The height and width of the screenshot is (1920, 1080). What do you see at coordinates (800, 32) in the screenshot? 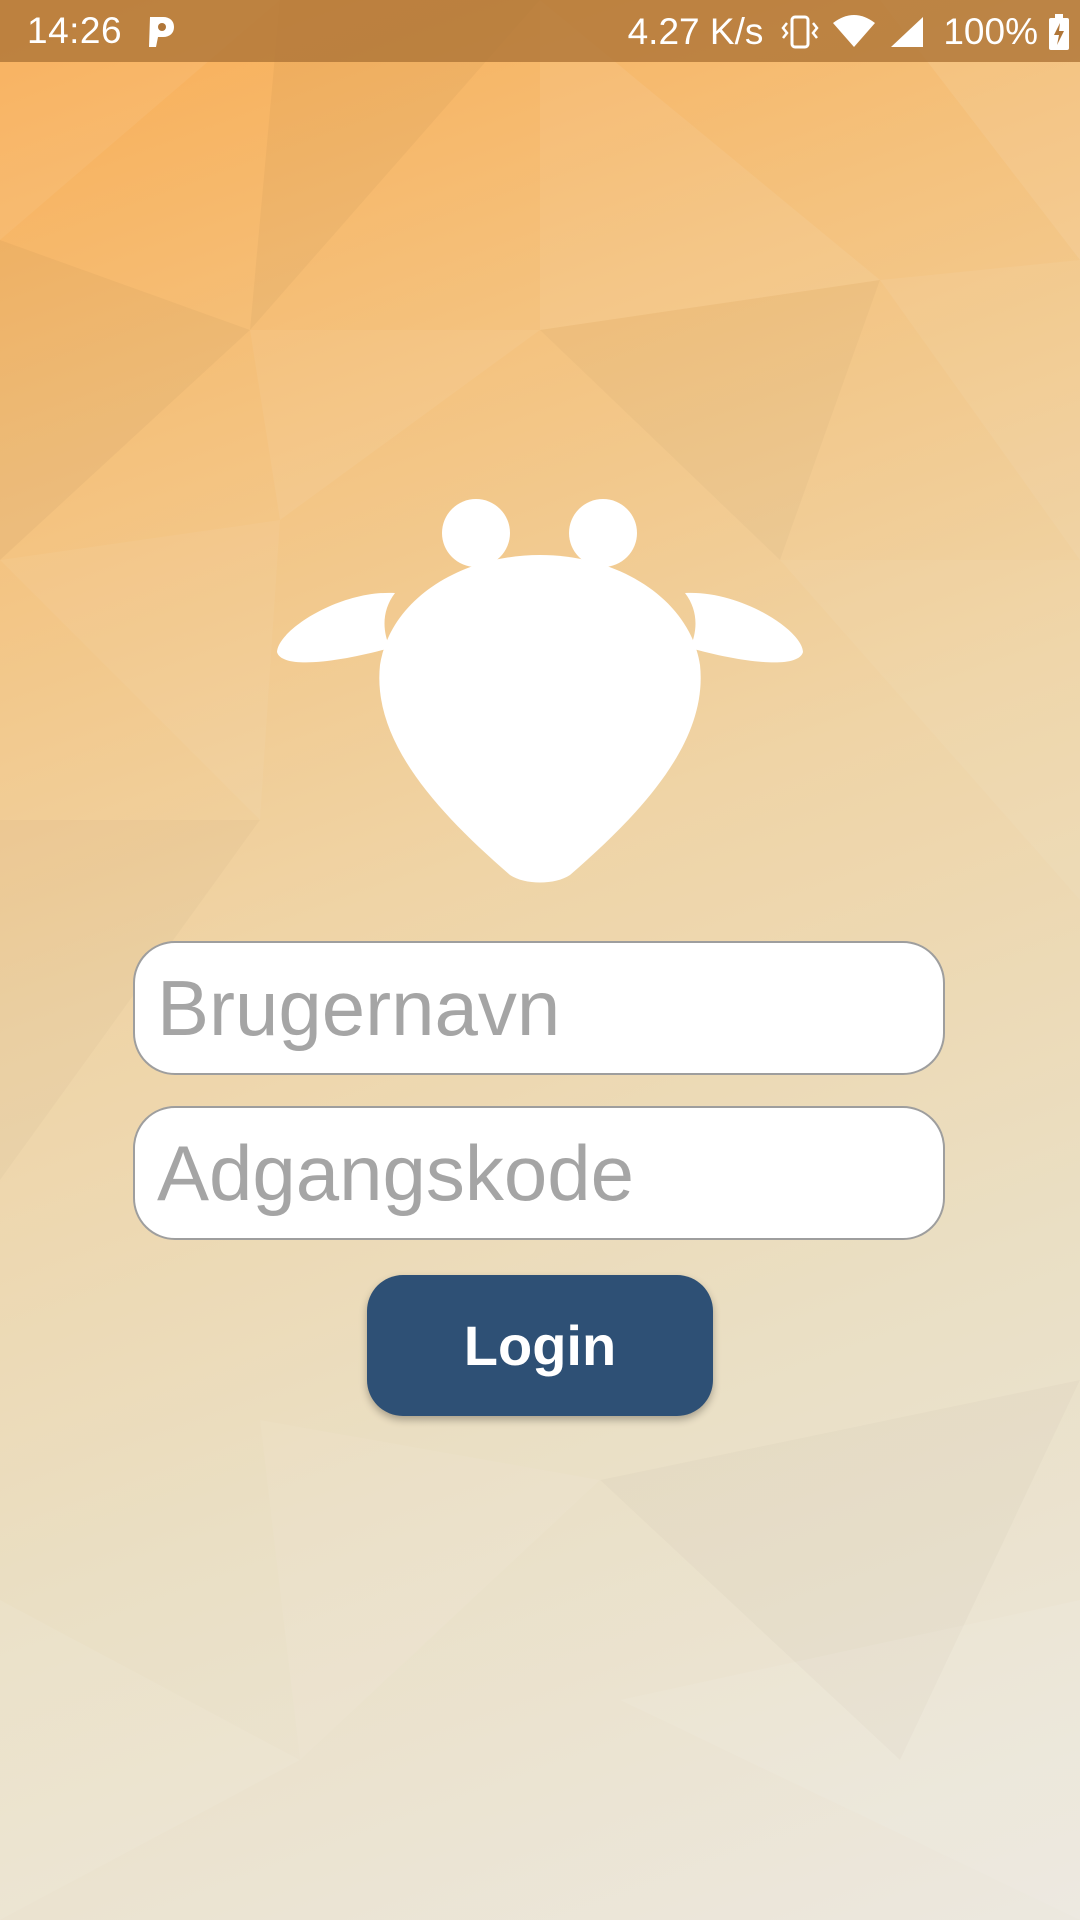
I see `vibrate-icon` at bounding box center [800, 32].